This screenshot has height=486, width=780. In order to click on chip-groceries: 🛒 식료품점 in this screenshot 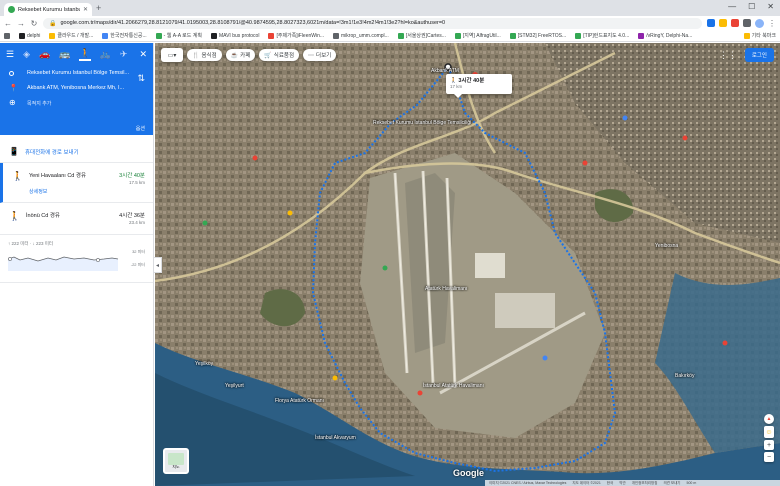, I will do `click(279, 55)`.